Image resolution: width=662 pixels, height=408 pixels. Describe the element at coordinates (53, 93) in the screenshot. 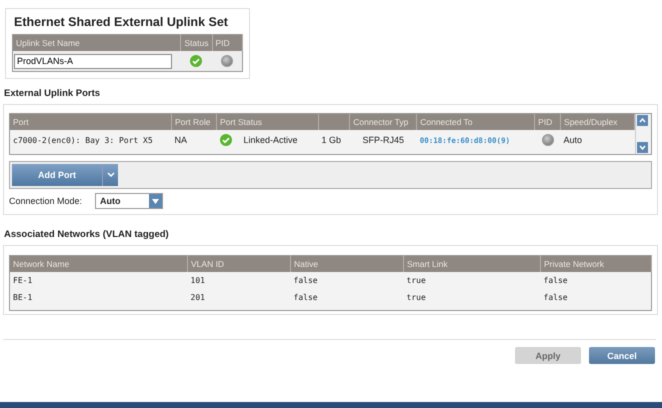

I see `section-heading: External Uplink Ports` at that location.